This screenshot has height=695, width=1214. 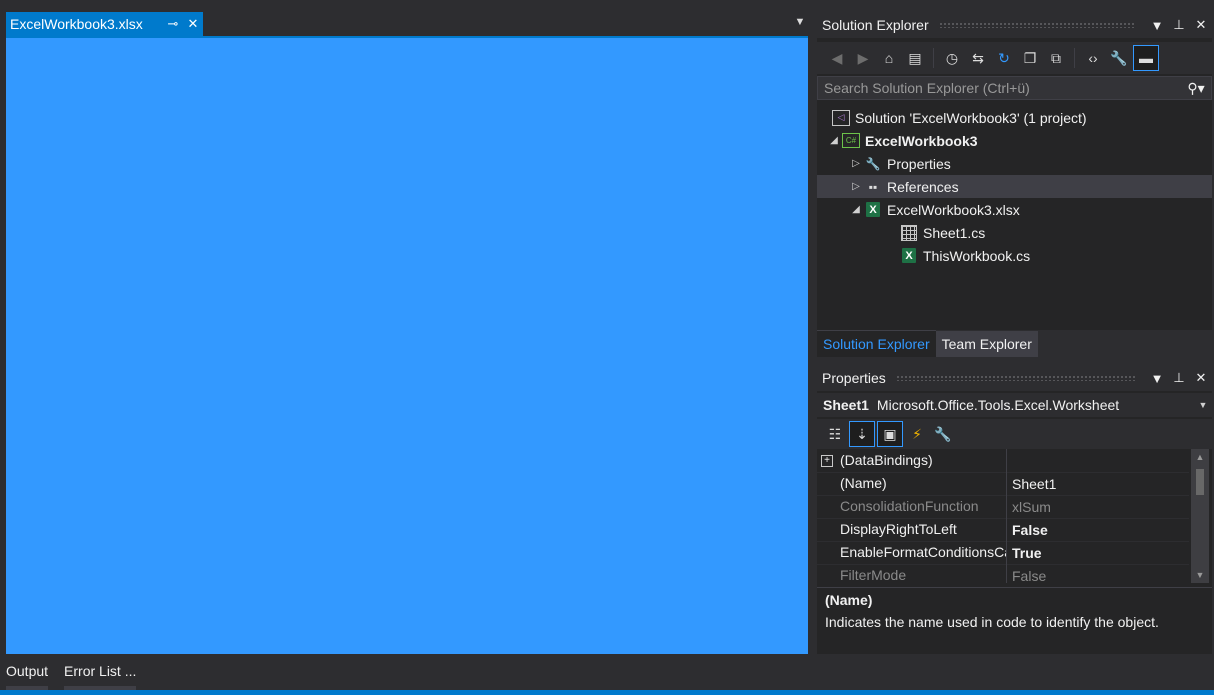 I want to click on alphabetical-icon: ⇣, so click(x=862, y=434).